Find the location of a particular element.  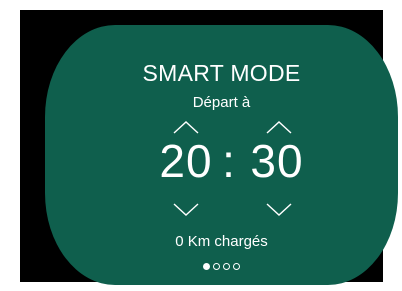

hours-up-chevron-icon is located at coordinates (186, 127).